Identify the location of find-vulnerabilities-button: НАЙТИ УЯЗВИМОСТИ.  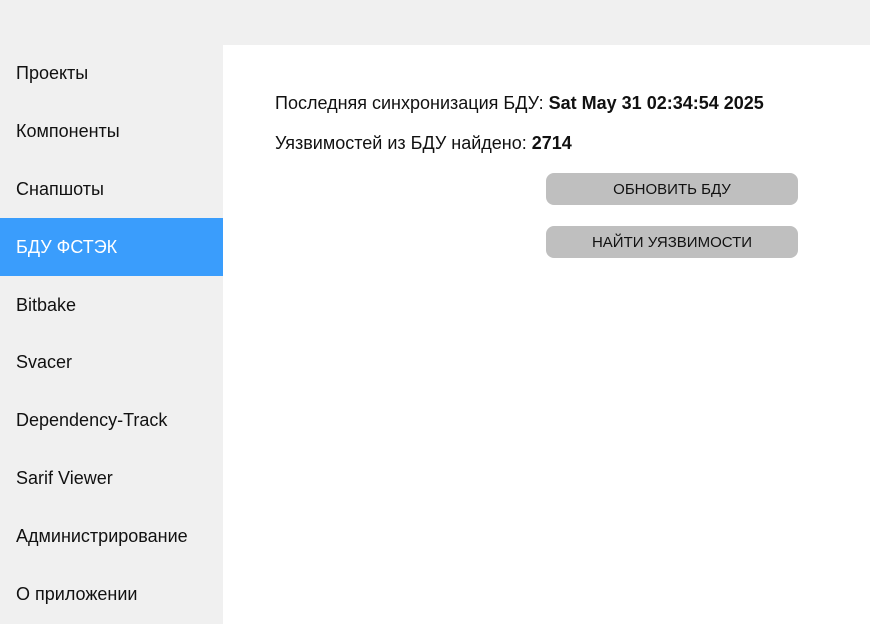
(672, 242).